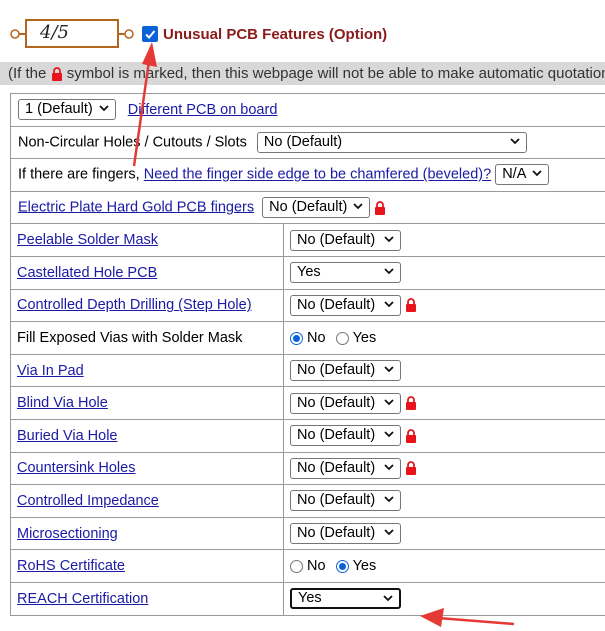 This screenshot has height=631, width=605. What do you see at coordinates (364, 566) in the screenshot?
I see `rohs-yes-label: Yes` at bounding box center [364, 566].